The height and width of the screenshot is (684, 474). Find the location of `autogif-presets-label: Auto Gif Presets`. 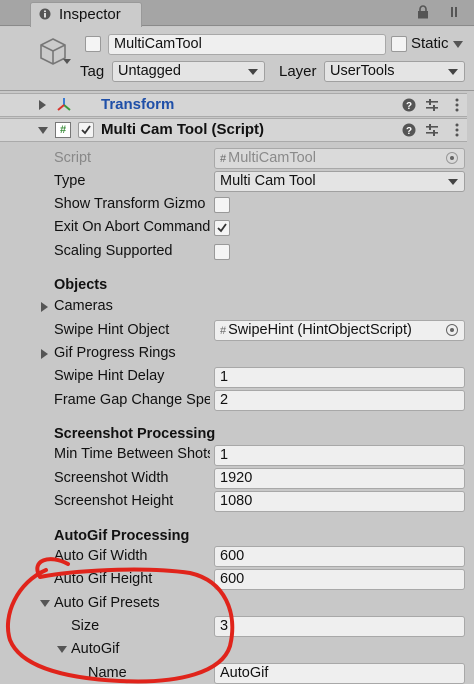

autogif-presets-label: Auto Gif Presets is located at coordinates (107, 603).